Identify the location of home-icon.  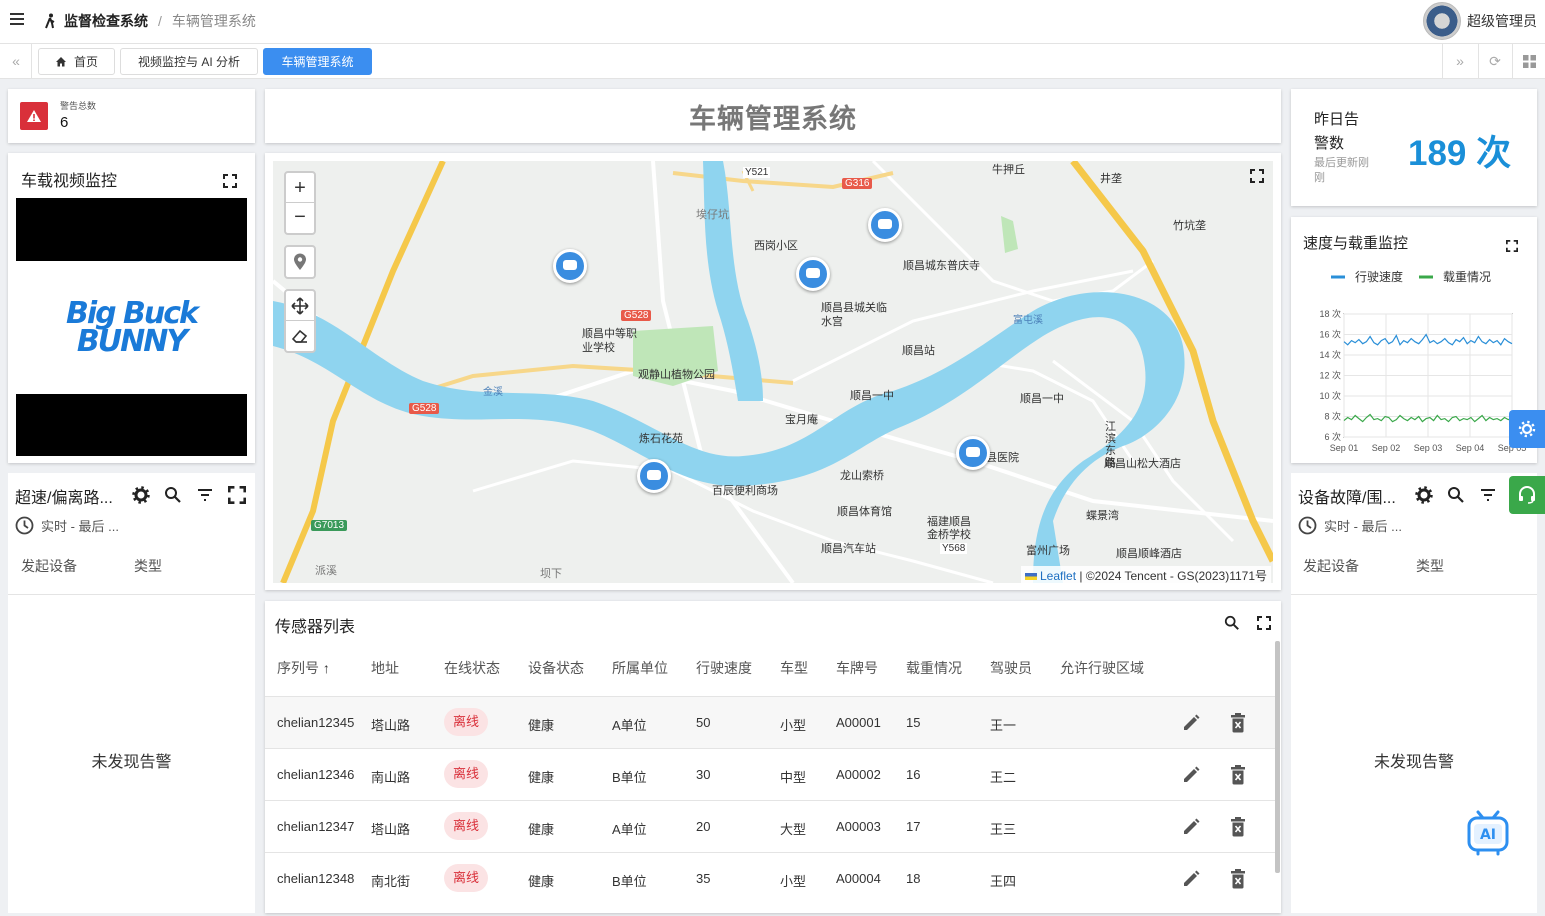
(60, 62).